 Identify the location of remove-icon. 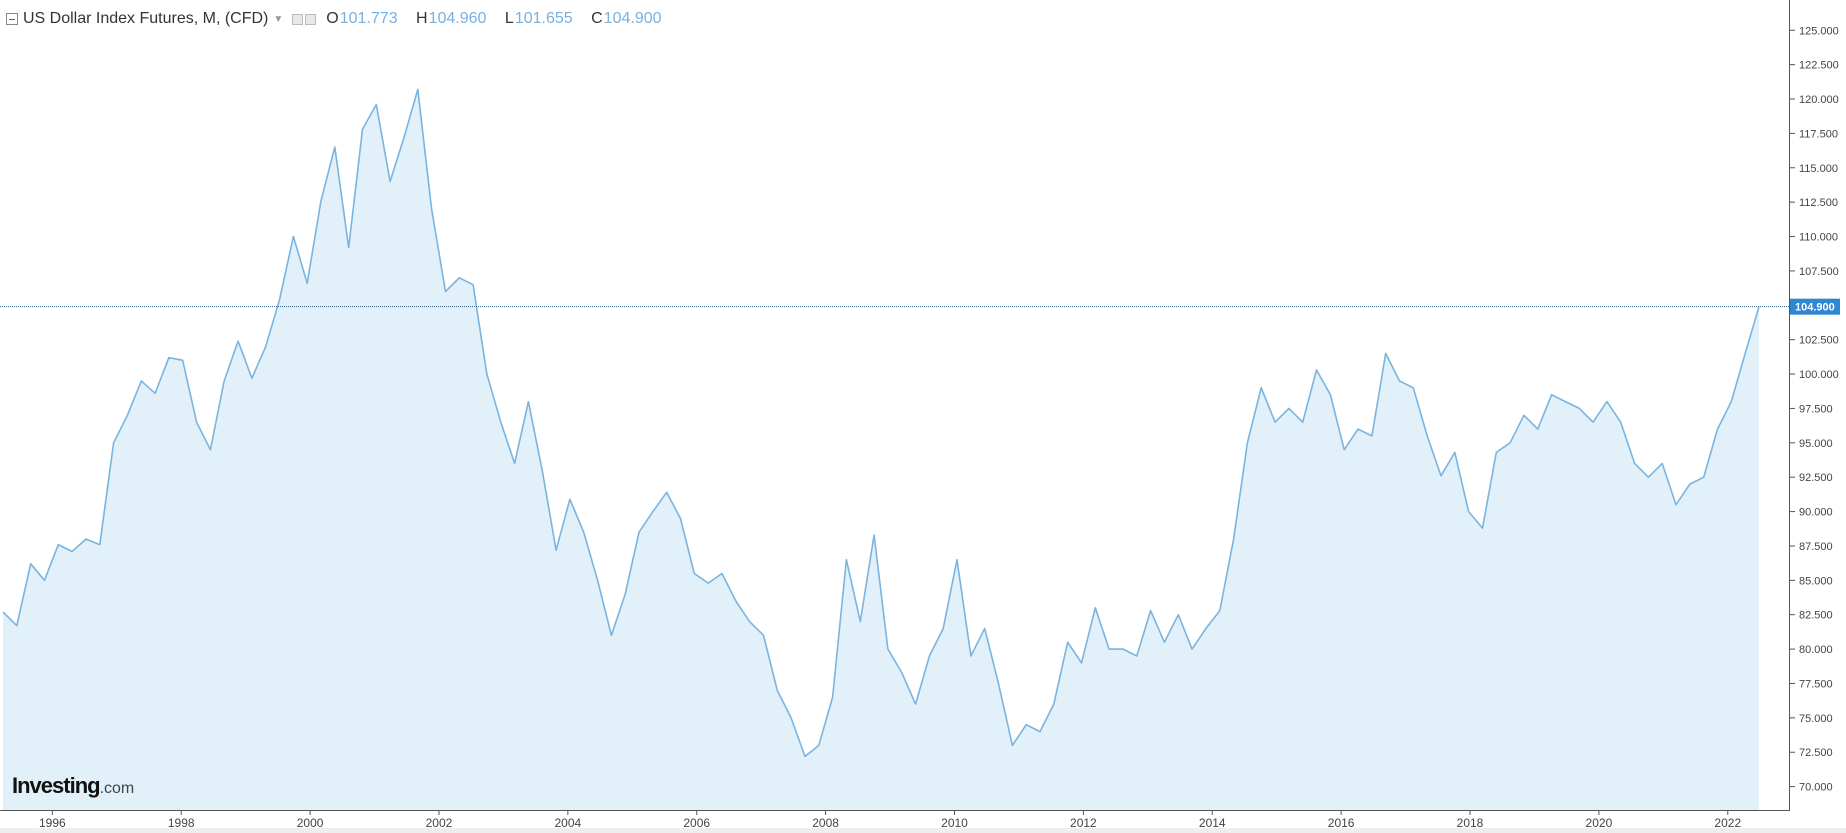
(311, 19).